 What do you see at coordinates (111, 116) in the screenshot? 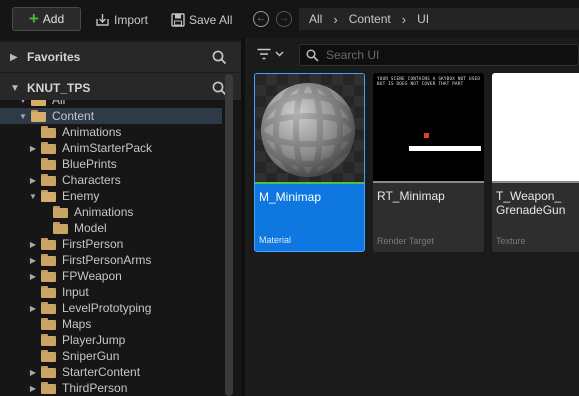
I see `folder-tree-item: ▼ Content` at bounding box center [111, 116].